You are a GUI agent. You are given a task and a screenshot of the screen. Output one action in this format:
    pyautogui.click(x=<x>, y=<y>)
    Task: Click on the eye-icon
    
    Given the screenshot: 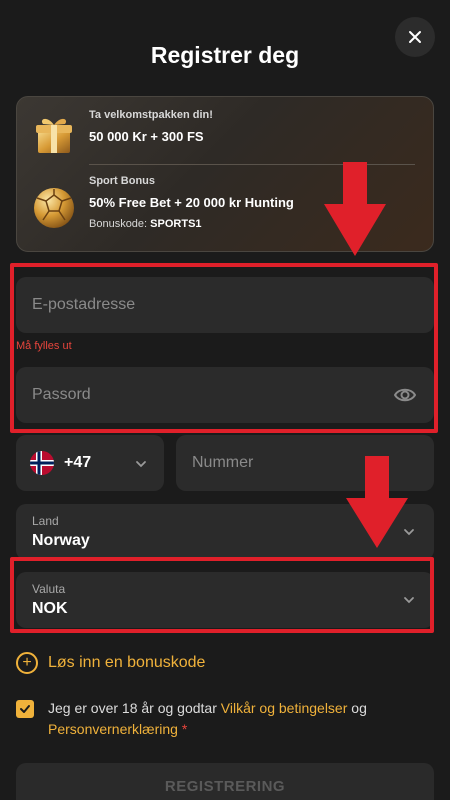 What is the action you would take?
    pyautogui.click(x=405, y=395)
    